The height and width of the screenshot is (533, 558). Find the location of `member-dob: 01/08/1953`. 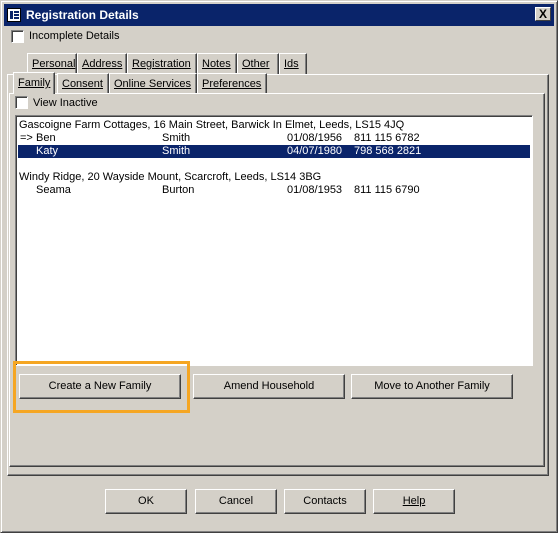

member-dob: 01/08/1953 is located at coordinates (315, 190).